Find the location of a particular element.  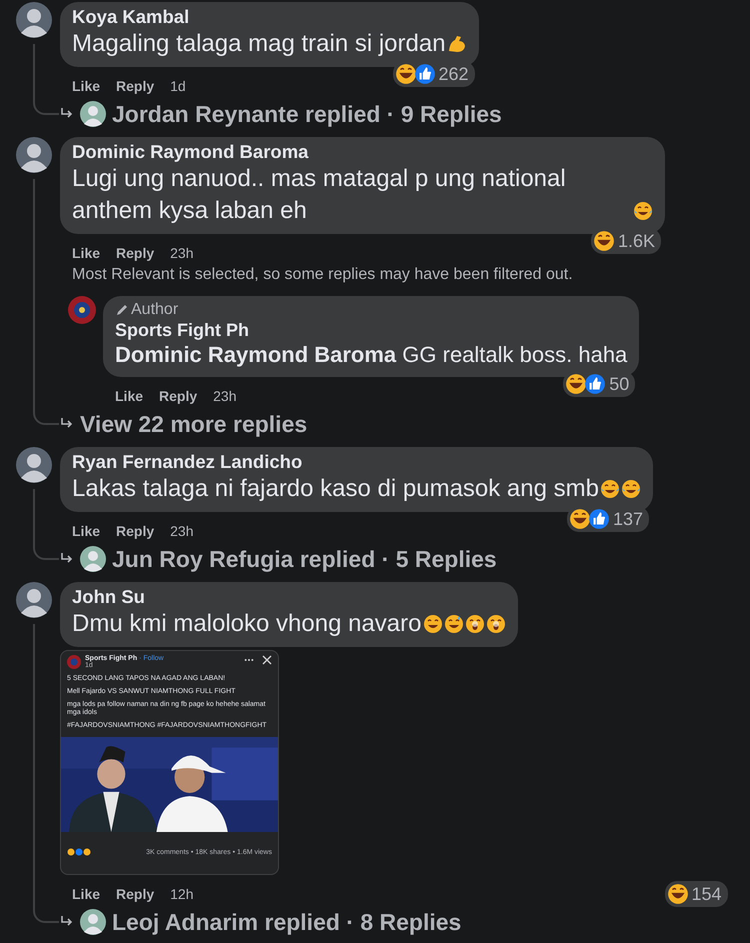

author-name: Sports Fight Ph is located at coordinates (182, 330).